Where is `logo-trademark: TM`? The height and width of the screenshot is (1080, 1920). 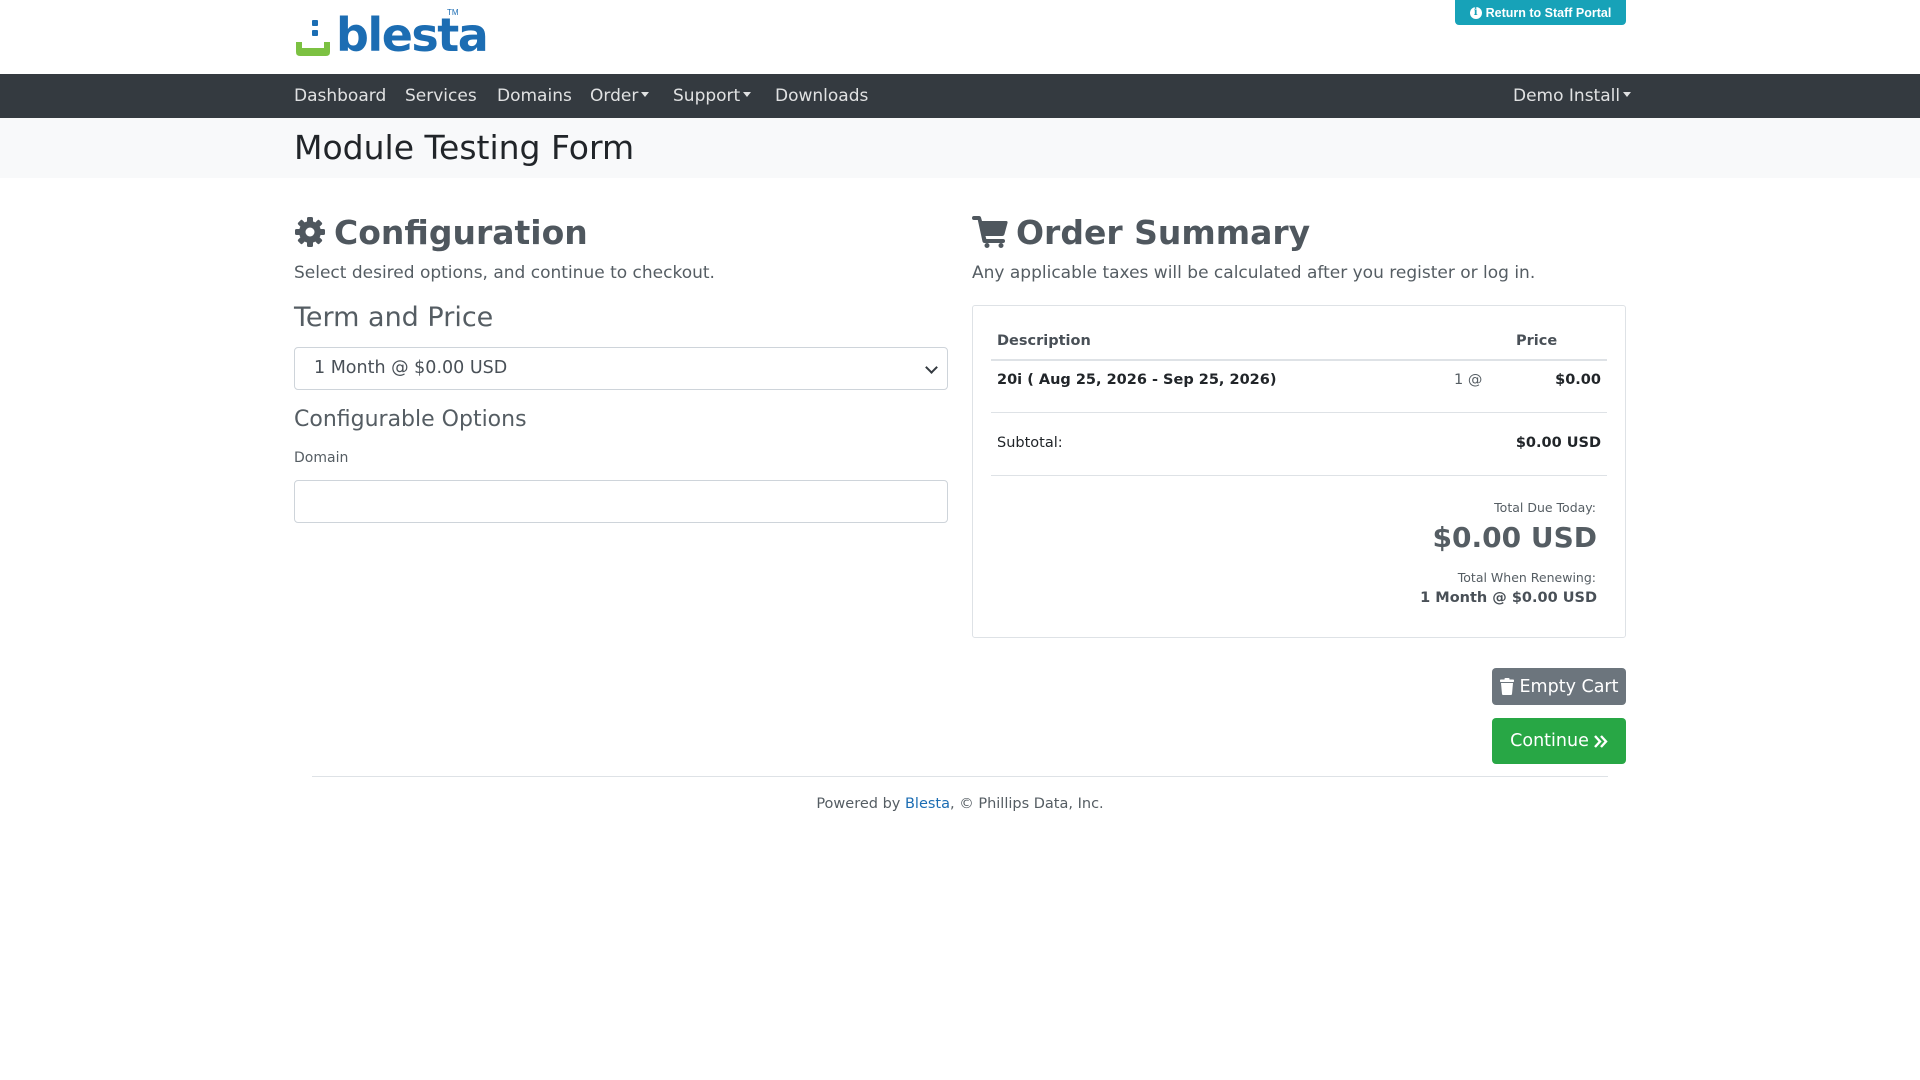 logo-trademark: TM is located at coordinates (453, 12).